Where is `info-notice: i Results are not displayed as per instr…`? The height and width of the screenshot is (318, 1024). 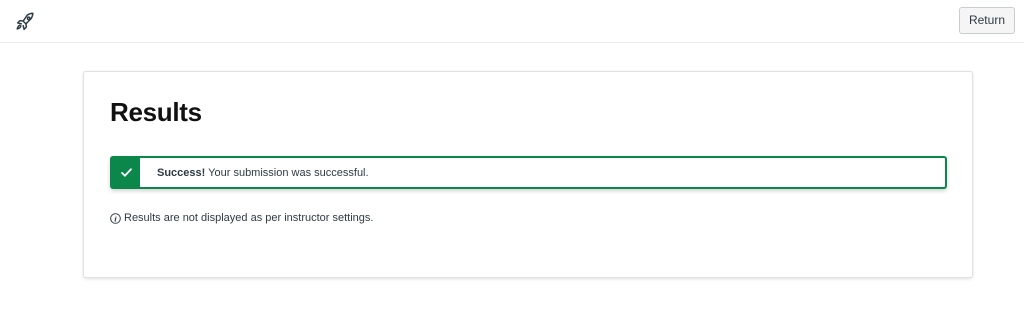
info-notice: i Results are not displayed as per instr… is located at coordinates (241, 218).